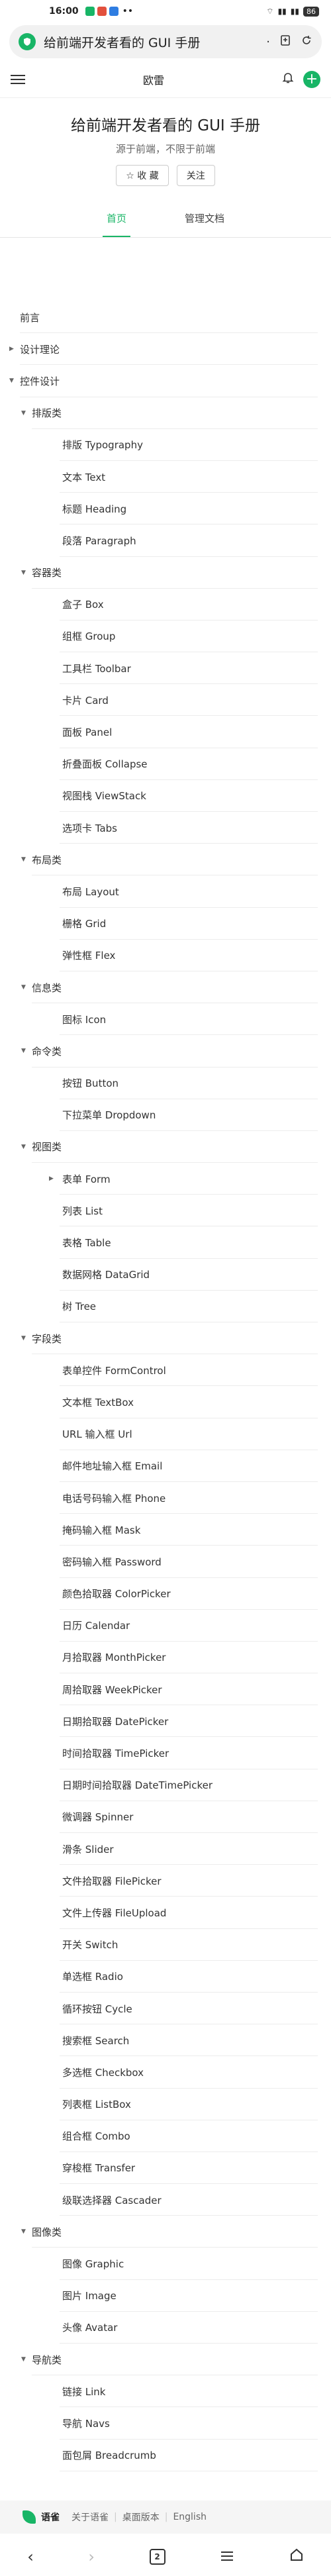 This screenshot has height=2576, width=331. I want to click on toc-item: 级联选择器 Cascader, so click(165, 2200).